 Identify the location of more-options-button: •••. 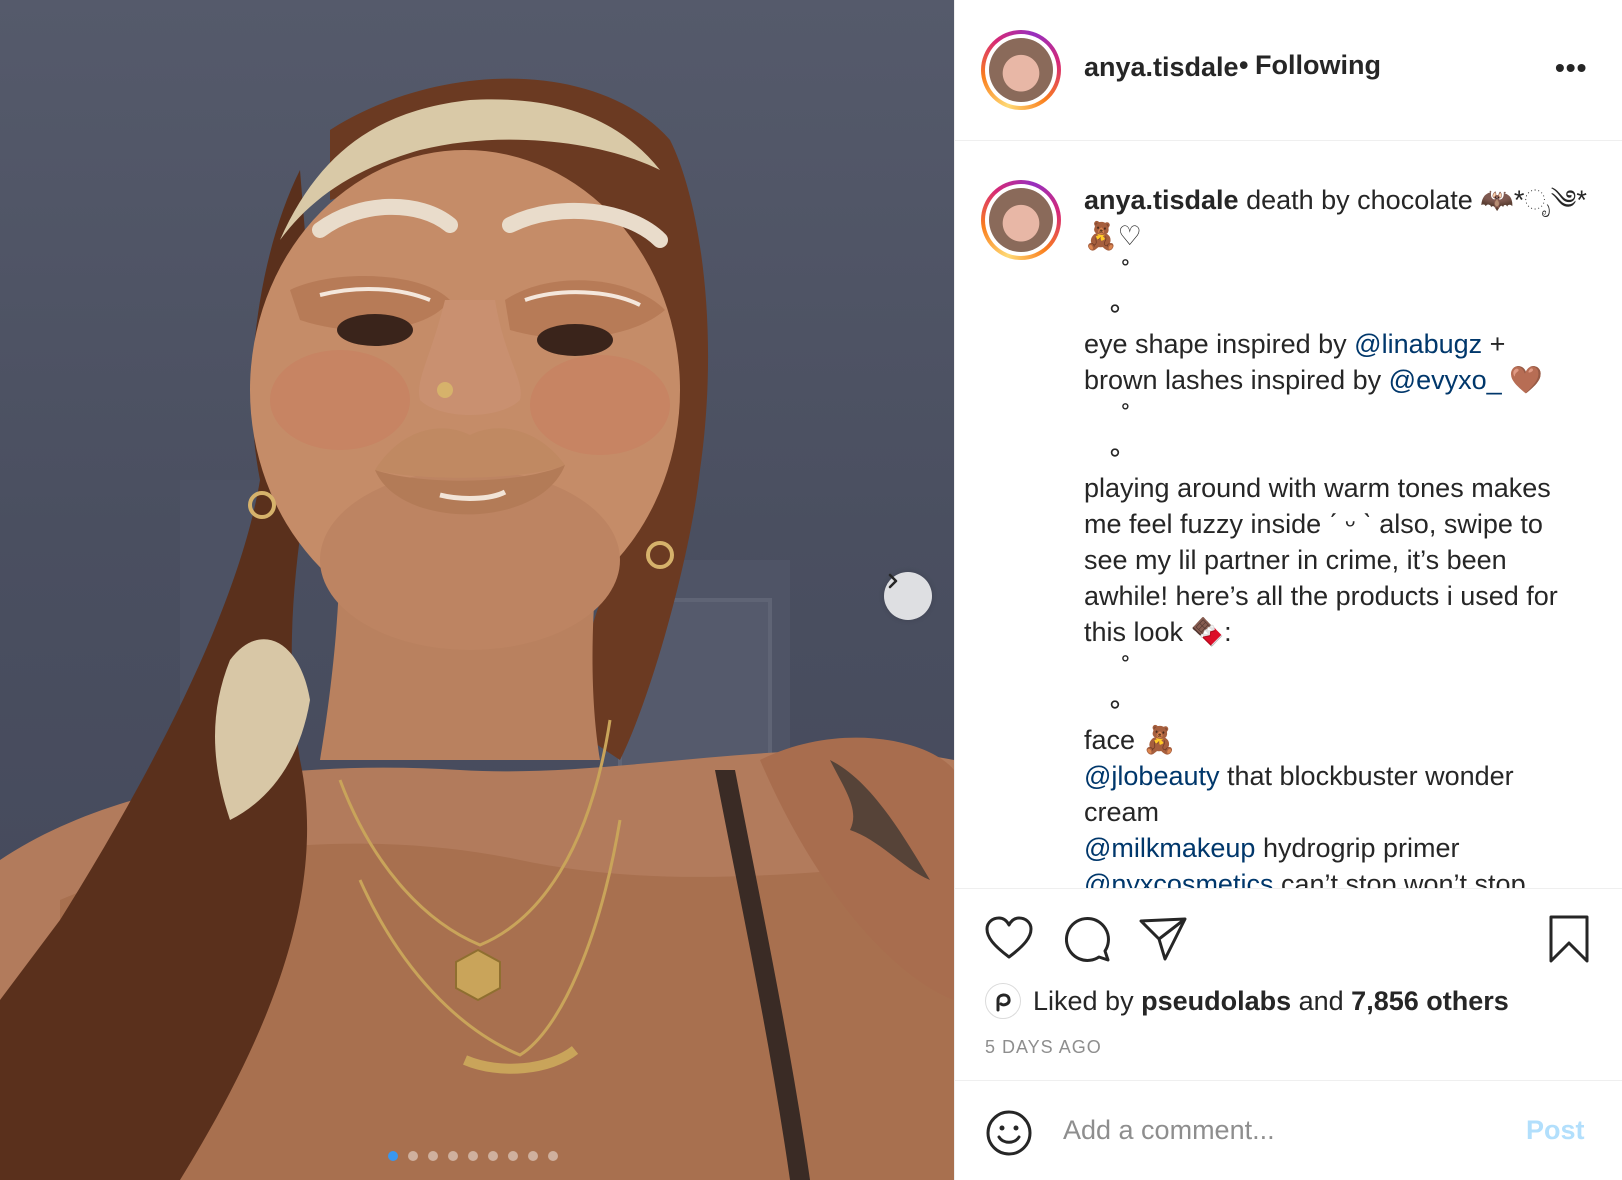
(1571, 68).